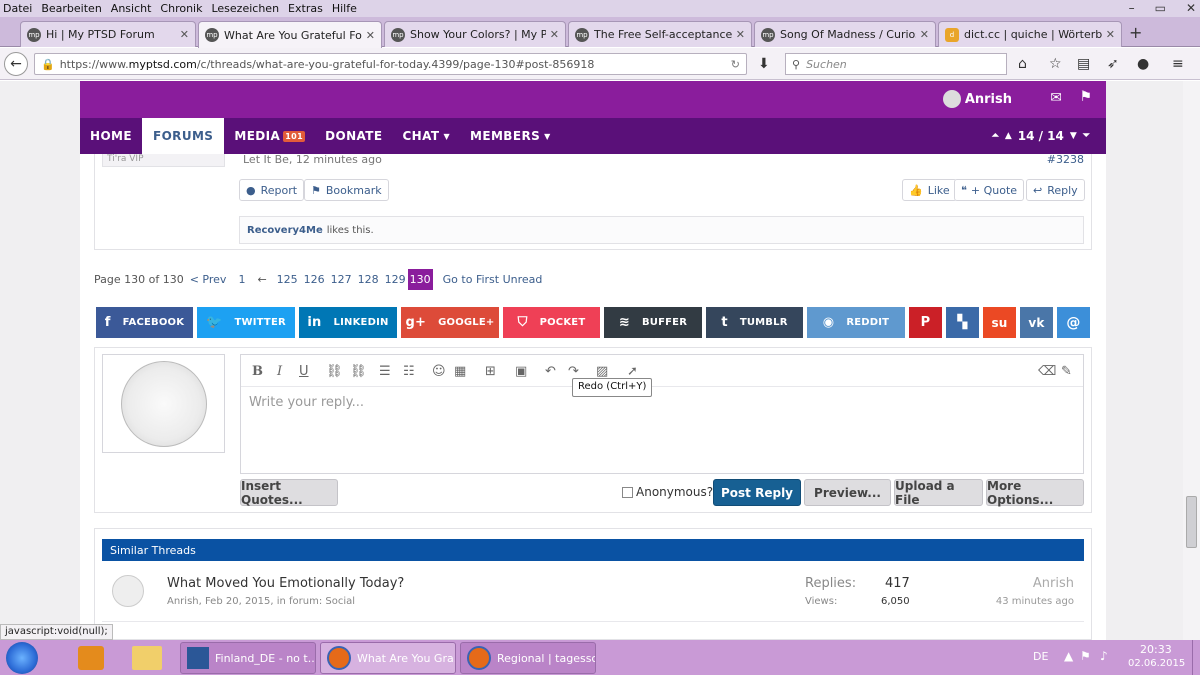 The width and height of the screenshot is (1200, 675). Describe the element at coordinates (475, 34) in the screenshot. I see `browser-tab: mp Show Your Colors? | My PT... ✕` at that location.